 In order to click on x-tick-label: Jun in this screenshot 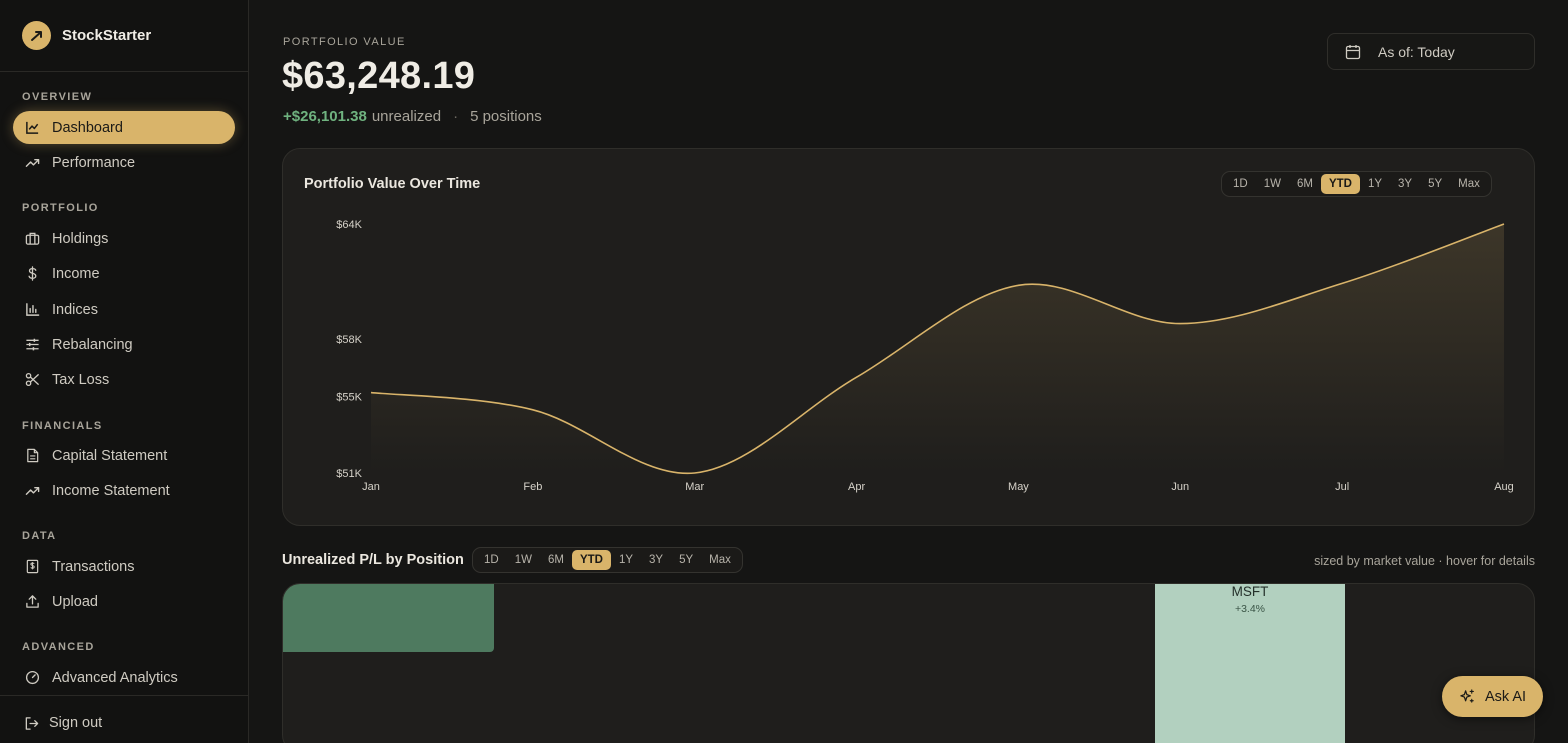, I will do `click(1180, 487)`.